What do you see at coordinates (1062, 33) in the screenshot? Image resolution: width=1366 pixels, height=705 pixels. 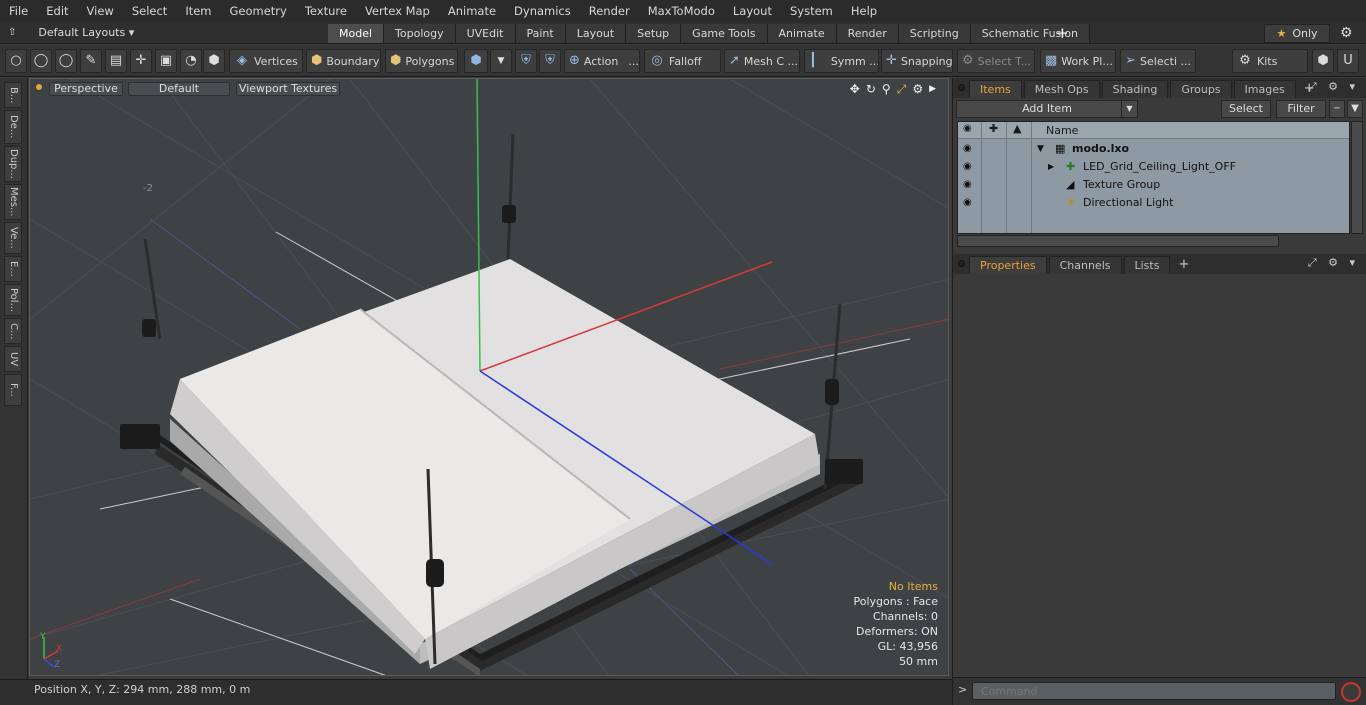 I see `add-tab-button: +` at bounding box center [1062, 33].